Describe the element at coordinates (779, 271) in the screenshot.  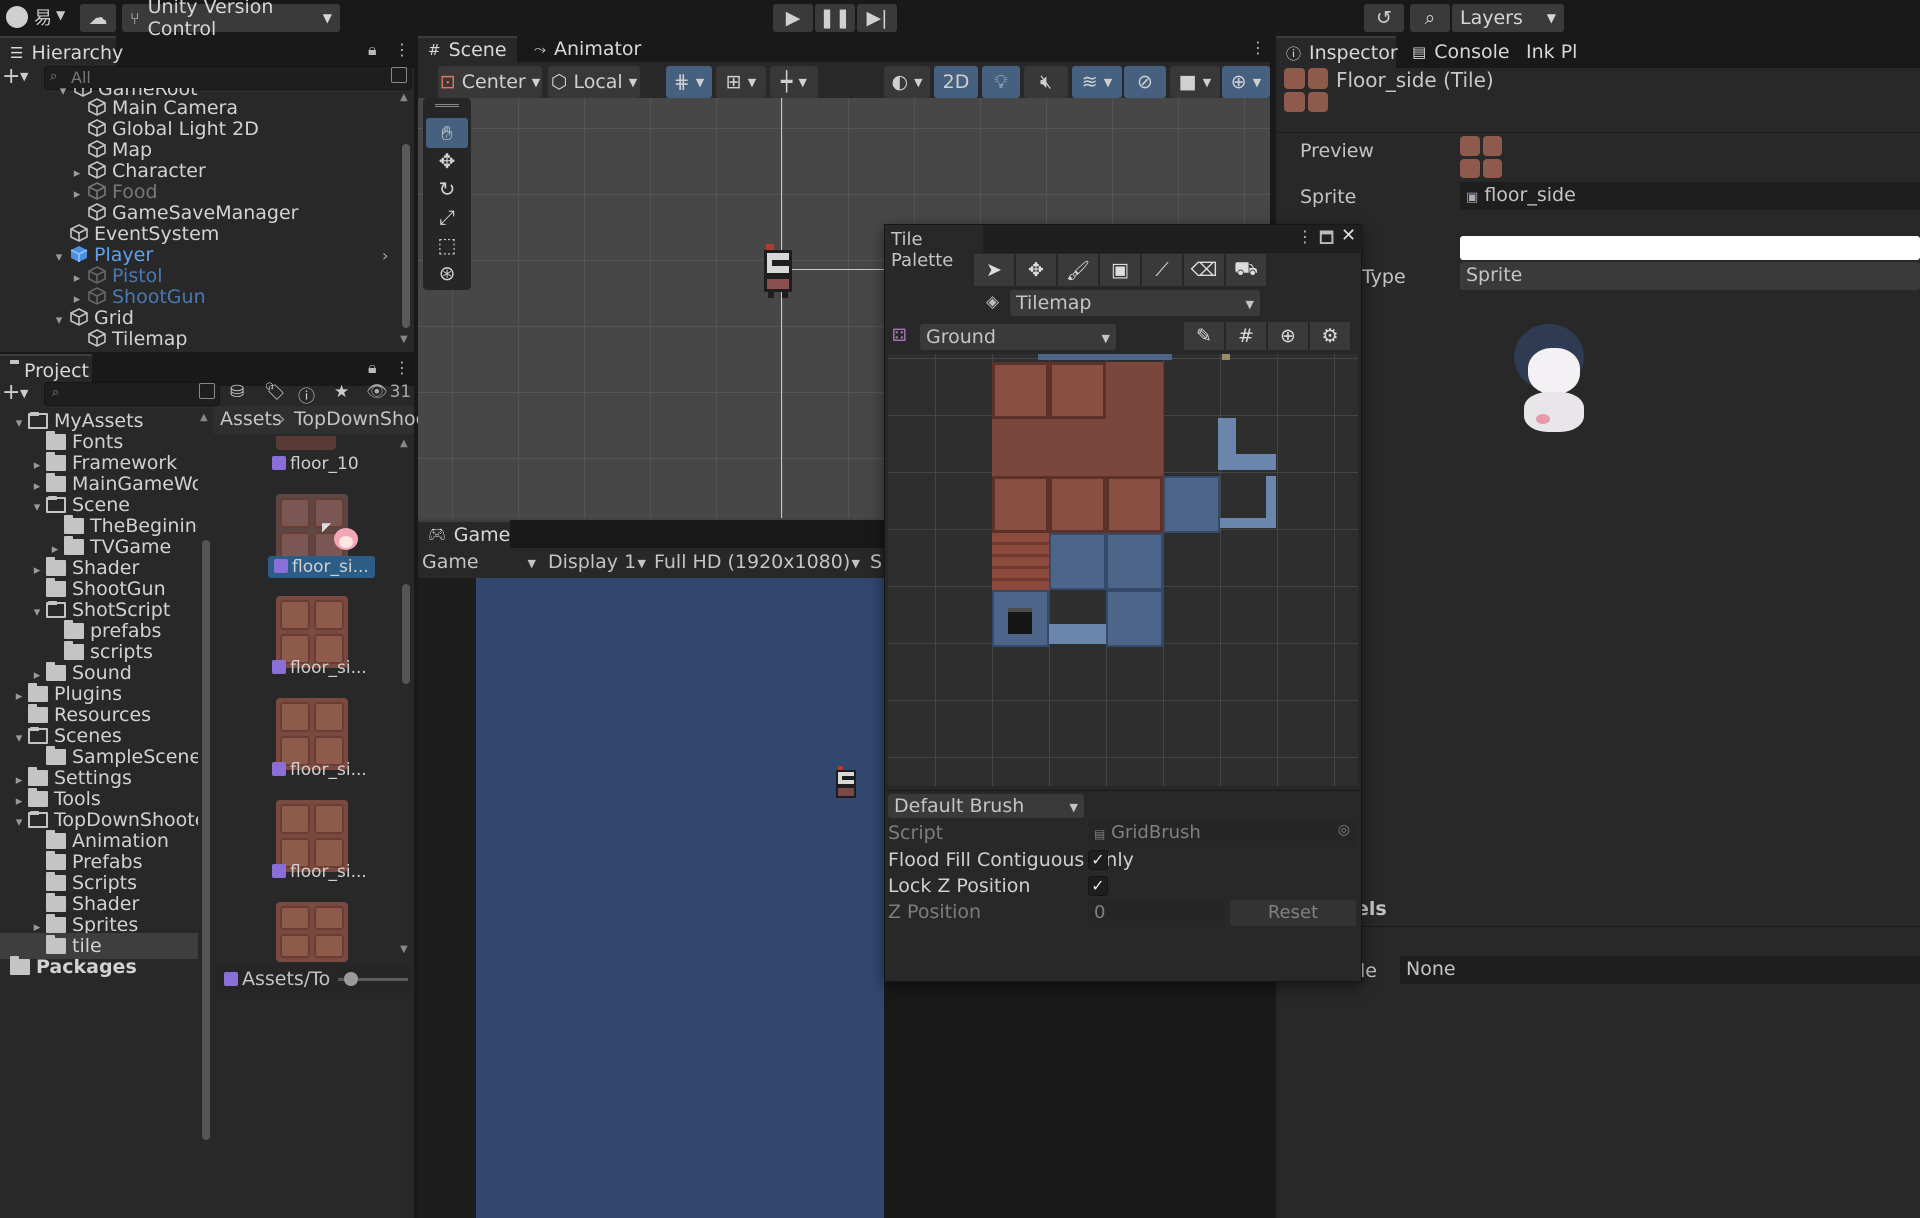
I see `player-sprite` at that location.